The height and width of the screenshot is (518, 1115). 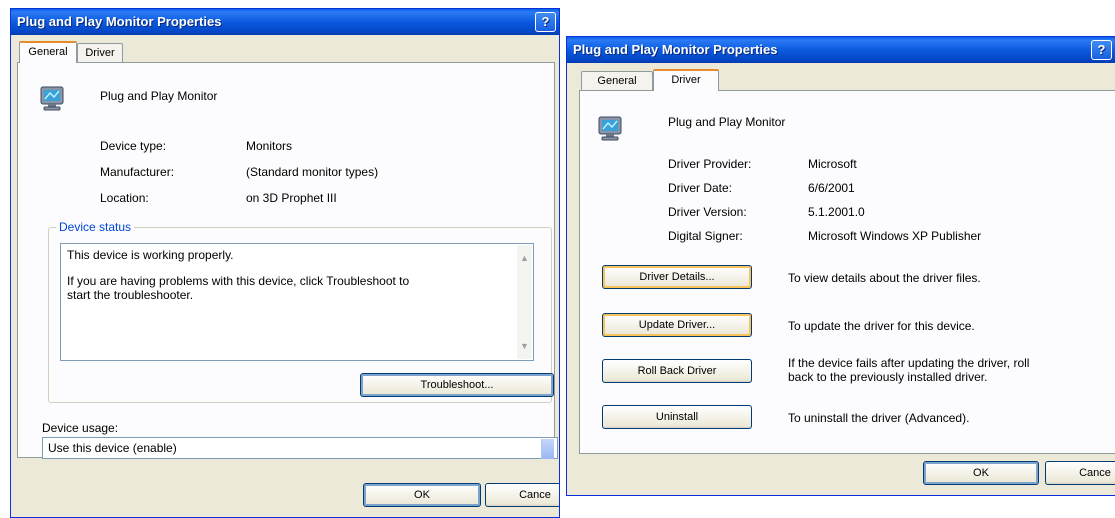 I want to click on driver-details-description: To view details about the driver files., so click(x=884, y=278).